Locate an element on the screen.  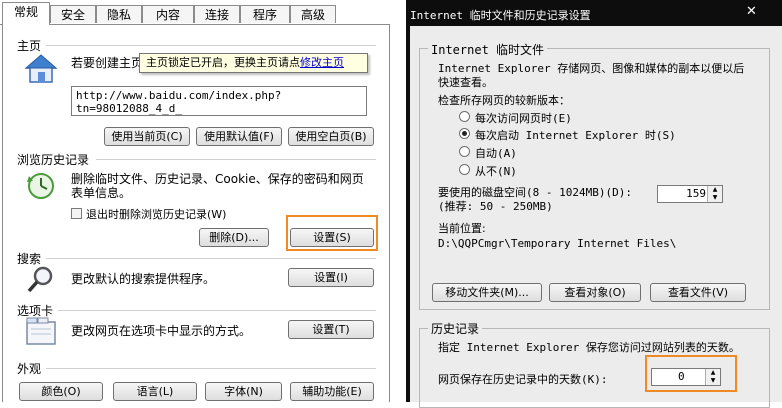
radio-every-visit-label: 每次访问网页时(E) is located at coordinates (523, 118).